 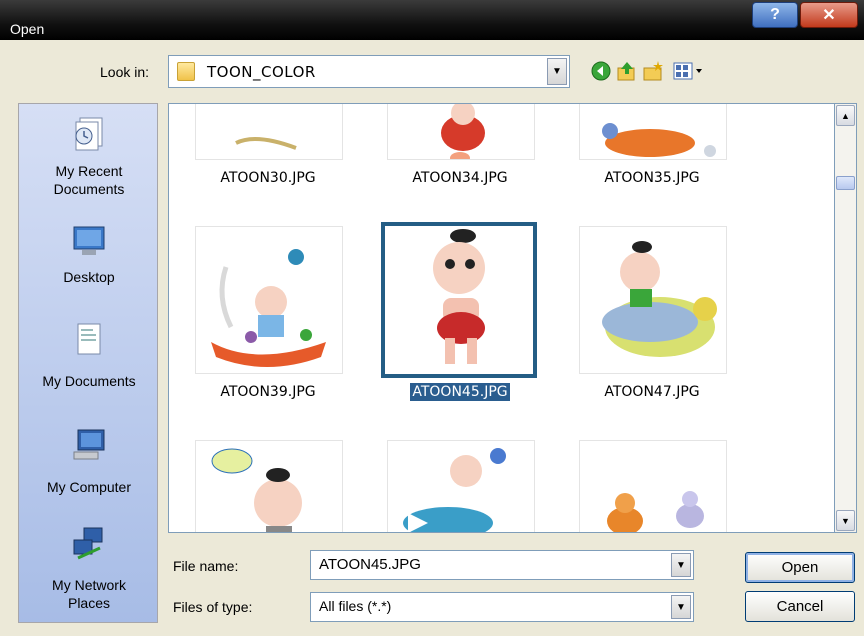 What do you see at coordinates (89, 339) in the screenshot?
I see `my-documents-icon` at bounding box center [89, 339].